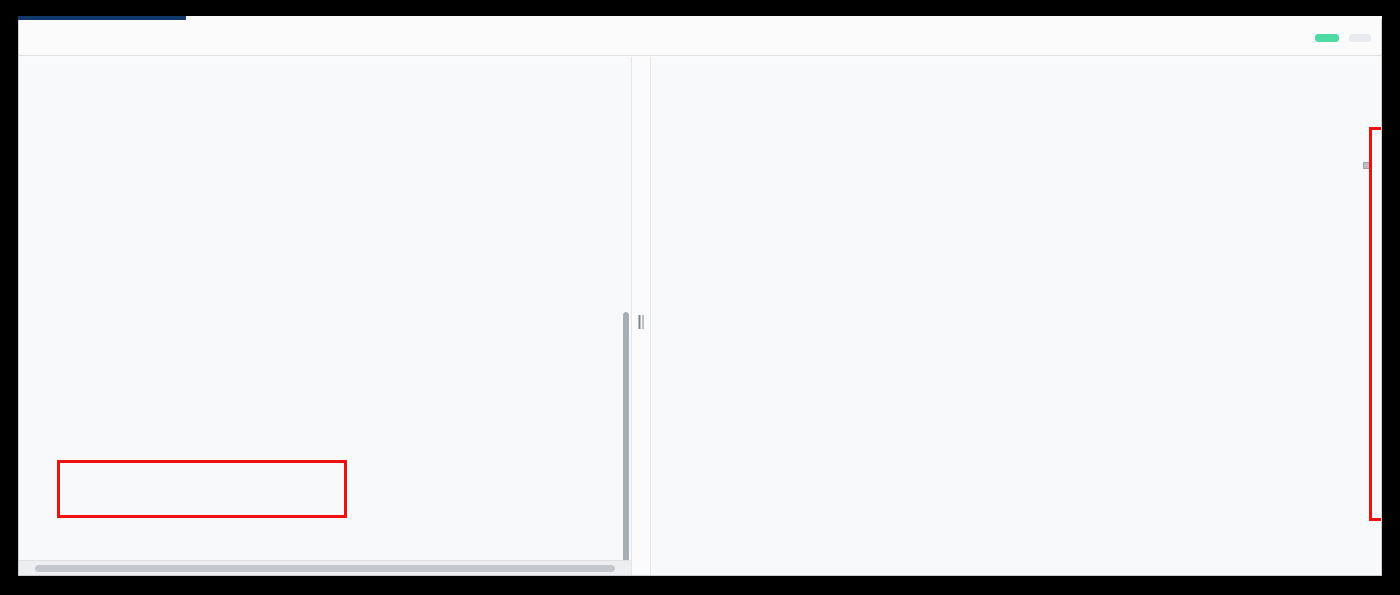 Image resolution: width=1400 pixels, height=595 pixels. Describe the element at coordinates (102, 18) in the screenshot. I see `active-tab-accent` at that location.